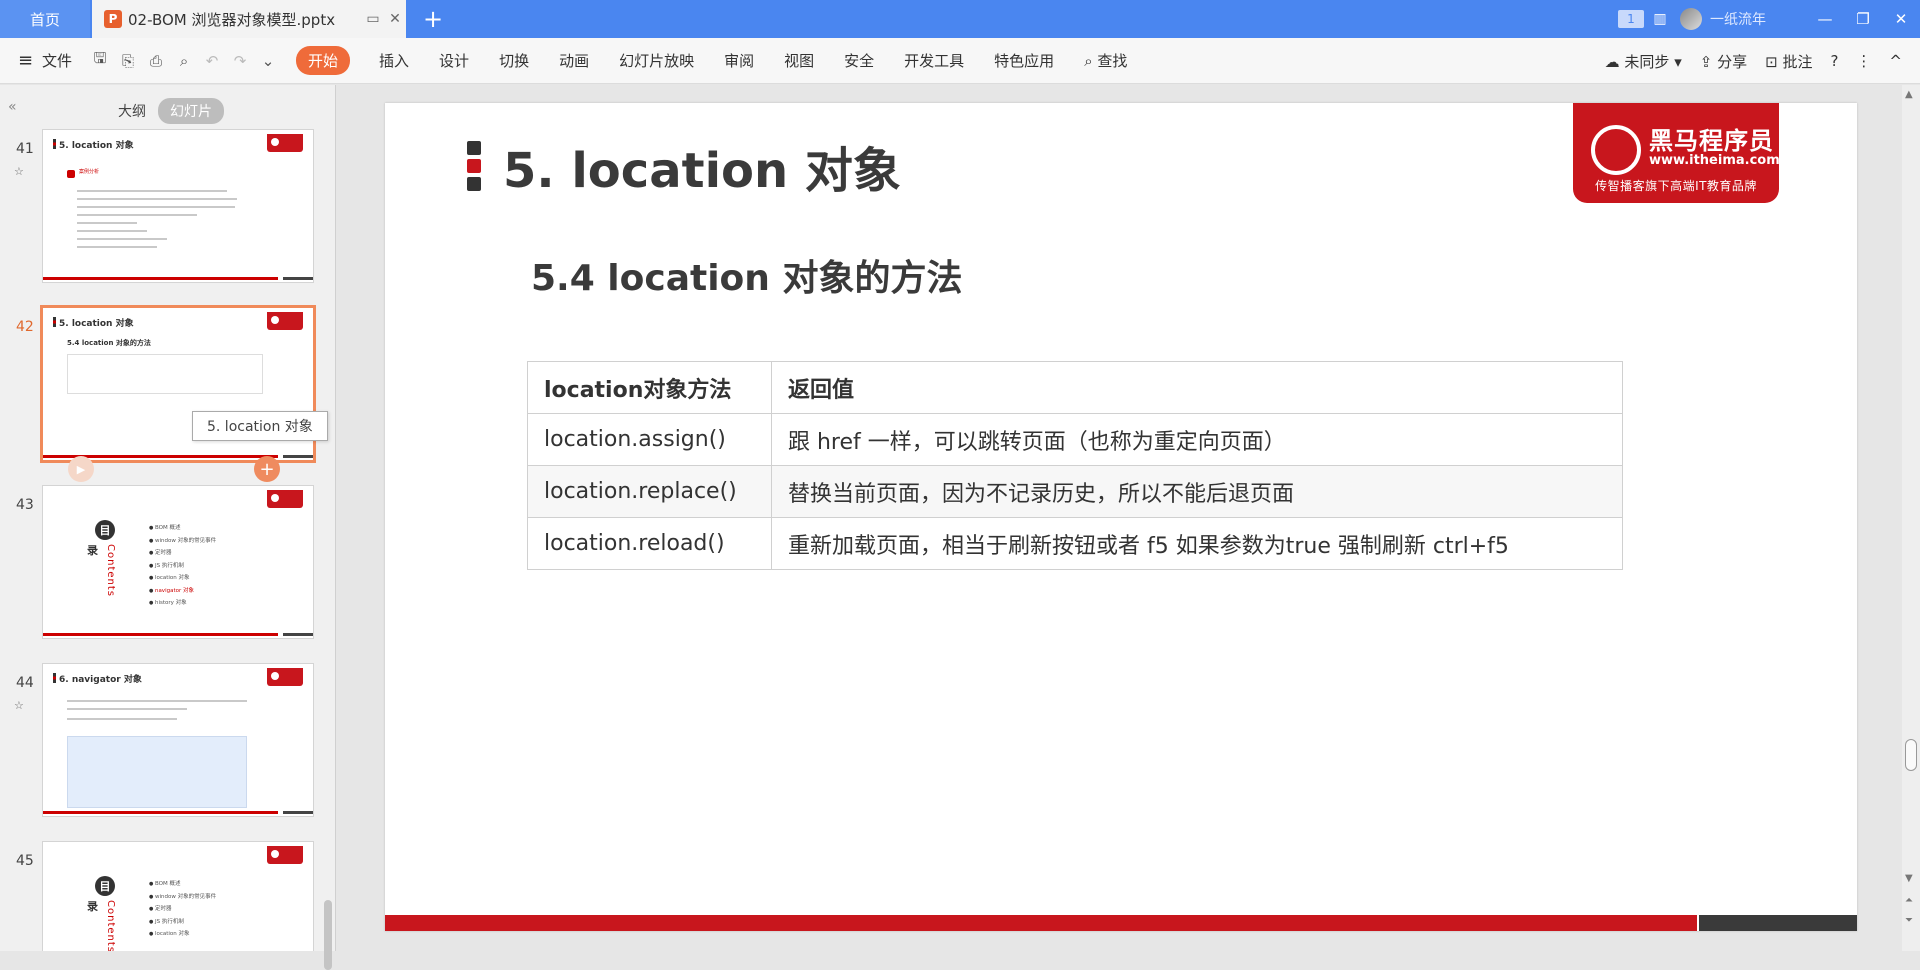 This screenshot has width=1920, height=970. Describe the element at coordinates (1643, 61) in the screenshot. I see `sync-button: ☁ 未同步 ▾` at that location.